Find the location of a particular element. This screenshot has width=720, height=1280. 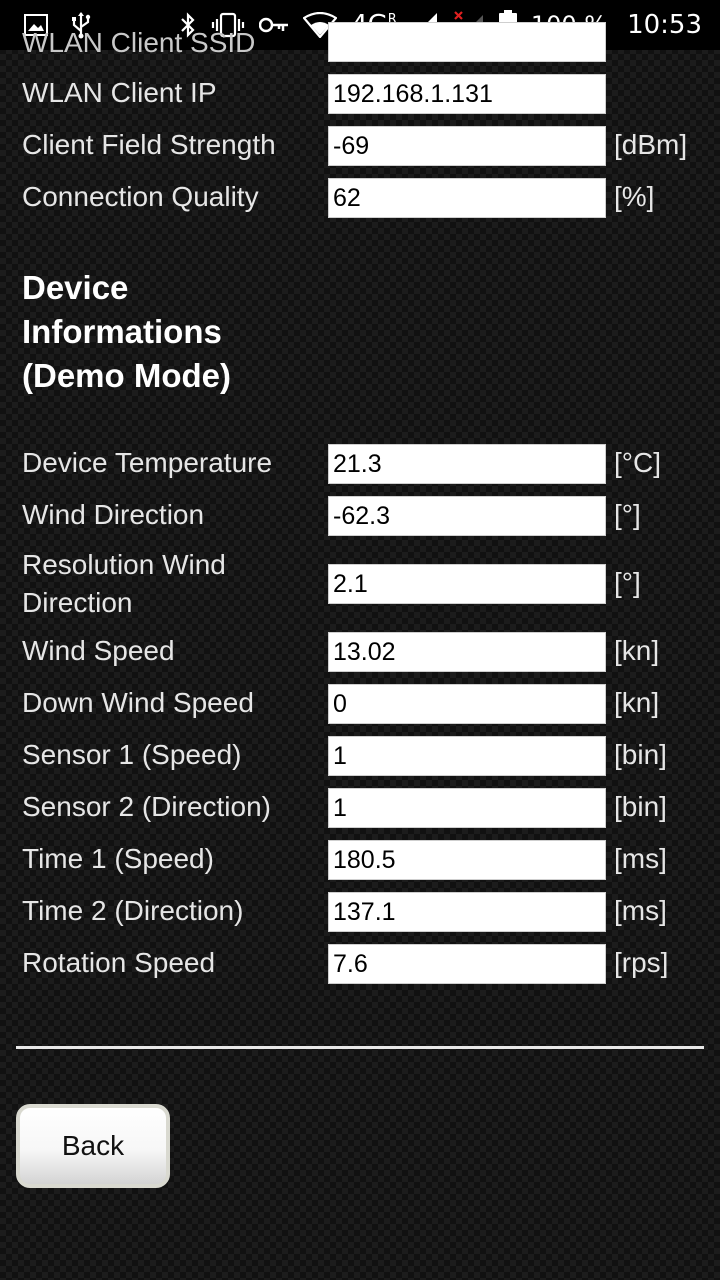

resolution-wind-direction-field: 2.1 is located at coordinates (467, 584).